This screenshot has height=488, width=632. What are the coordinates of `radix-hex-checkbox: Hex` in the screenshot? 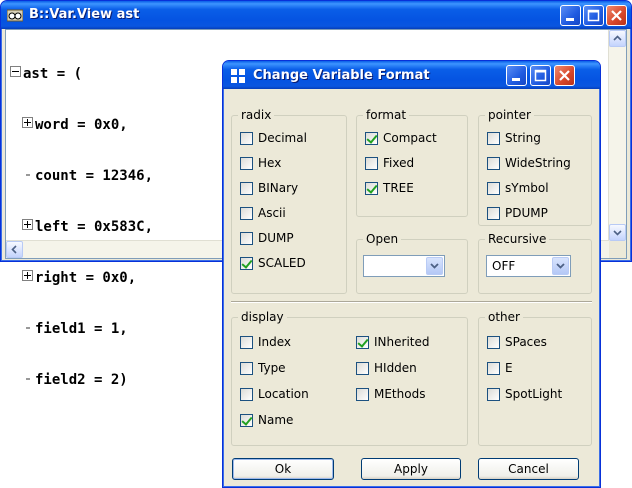 It's located at (260, 163).